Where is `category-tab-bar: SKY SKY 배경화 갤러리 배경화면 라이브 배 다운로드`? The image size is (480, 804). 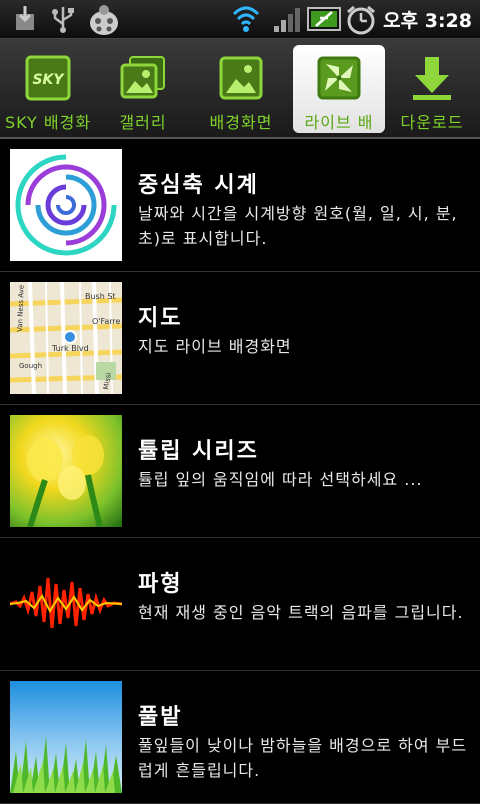
category-tab-bar: SKY SKY 배경화 갤러리 배경화면 라이브 배 다운로드 is located at coordinates (240, 89).